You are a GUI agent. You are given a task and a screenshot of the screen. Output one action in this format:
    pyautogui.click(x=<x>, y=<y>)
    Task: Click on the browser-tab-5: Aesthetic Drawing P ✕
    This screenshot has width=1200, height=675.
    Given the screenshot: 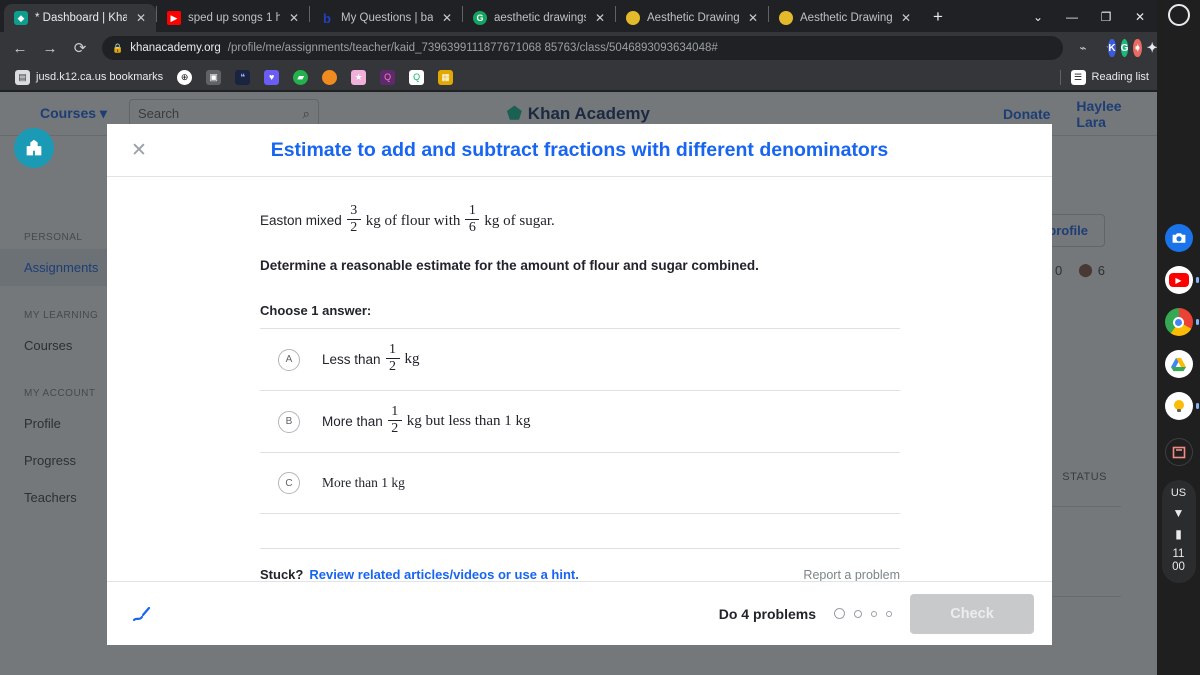 What is the action you would take?
    pyautogui.click(x=845, y=18)
    